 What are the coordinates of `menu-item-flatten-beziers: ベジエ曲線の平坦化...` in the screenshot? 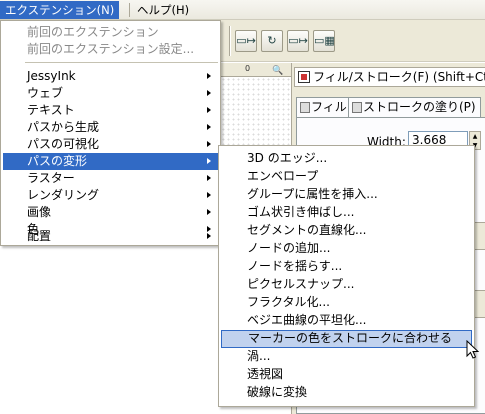 It's located at (346, 320).